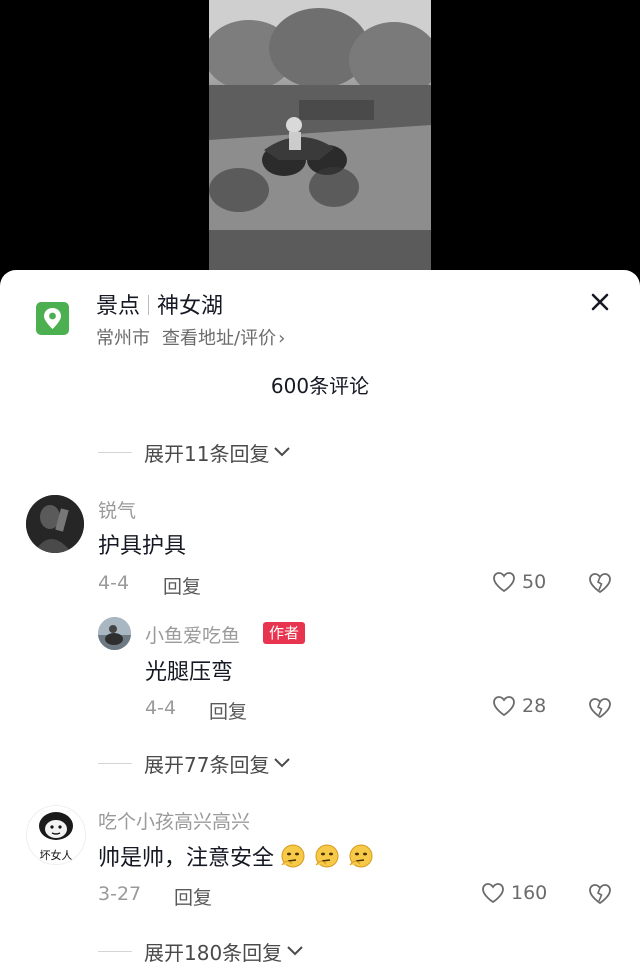 The height and width of the screenshot is (968, 640). I want to click on like-count: 50, so click(534, 582).